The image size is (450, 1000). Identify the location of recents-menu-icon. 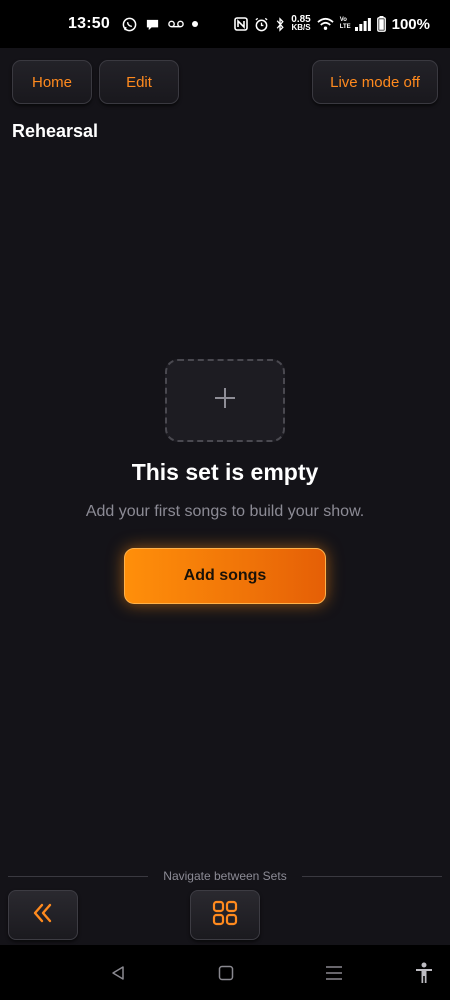
(334, 973).